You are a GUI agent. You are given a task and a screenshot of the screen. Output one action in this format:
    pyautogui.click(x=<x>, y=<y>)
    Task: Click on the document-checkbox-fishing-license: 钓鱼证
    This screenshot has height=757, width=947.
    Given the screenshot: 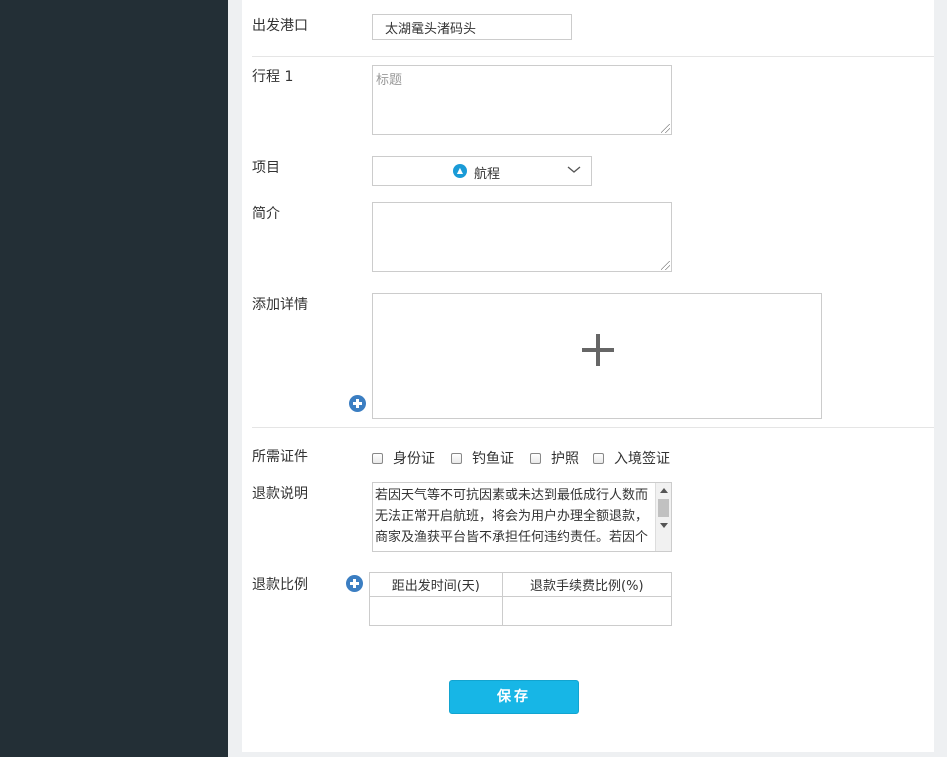 What is the action you would take?
    pyautogui.click(x=482, y=458)
    